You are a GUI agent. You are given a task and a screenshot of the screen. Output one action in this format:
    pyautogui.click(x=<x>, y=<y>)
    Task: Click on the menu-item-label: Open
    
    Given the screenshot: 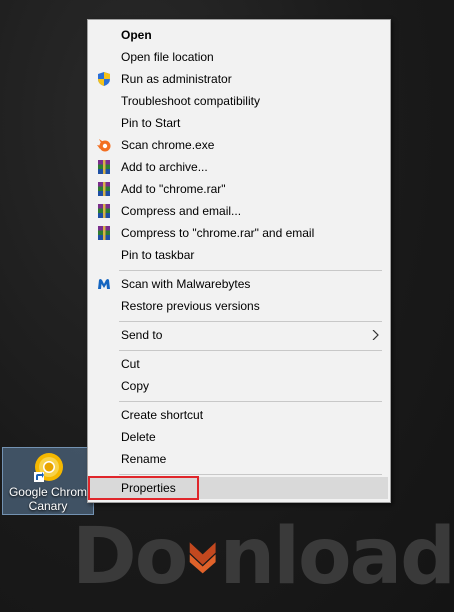 What is the action you would take?
    pyautogui.click(x=136, y=35)
    